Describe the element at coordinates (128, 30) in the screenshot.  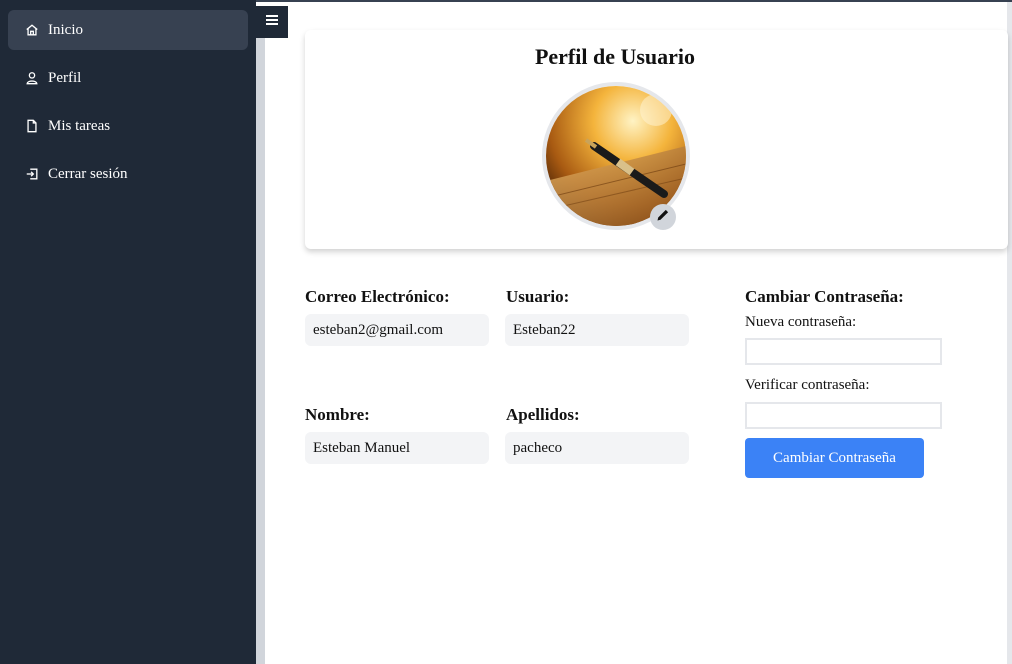
I see `sidebar-item-inicio: Inicio` at that location.